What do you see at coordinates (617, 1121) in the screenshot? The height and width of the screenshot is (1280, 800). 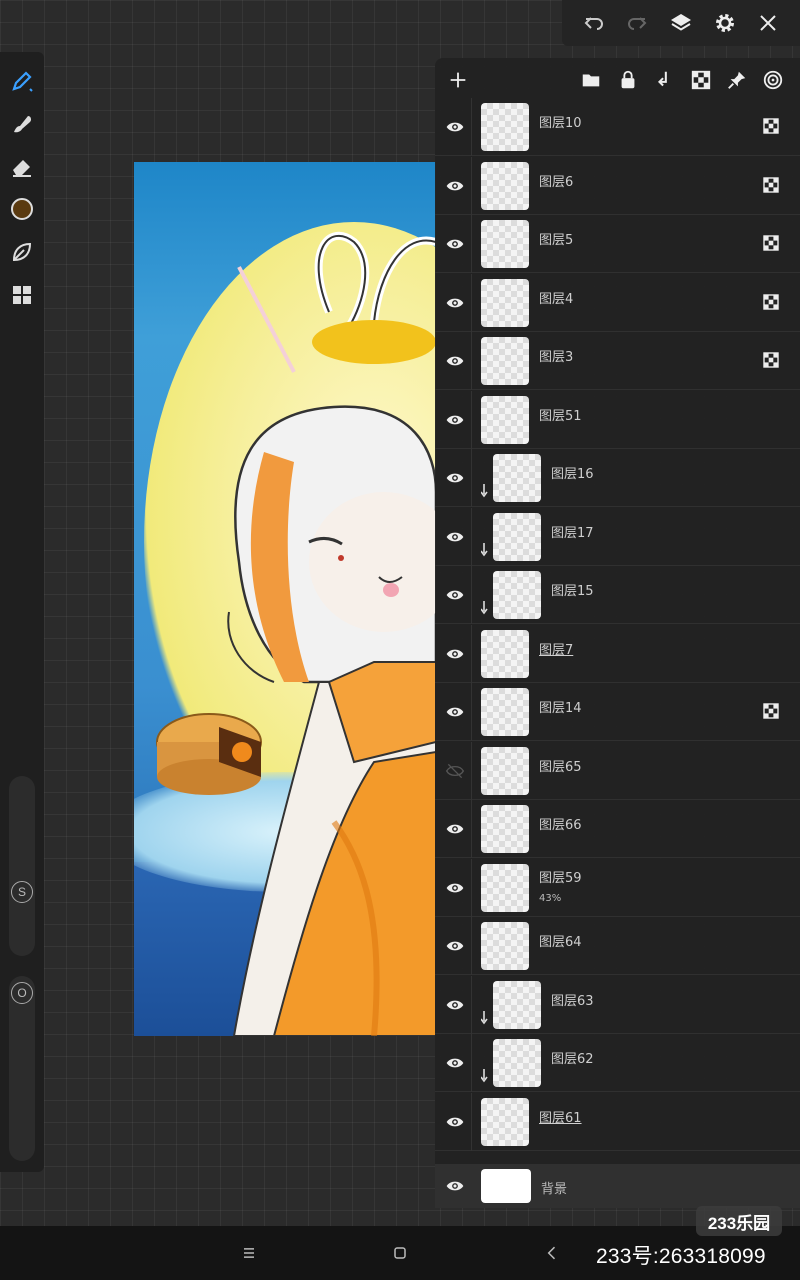 I see `layer-row: 图层61` at bounding box center [617, 1121].